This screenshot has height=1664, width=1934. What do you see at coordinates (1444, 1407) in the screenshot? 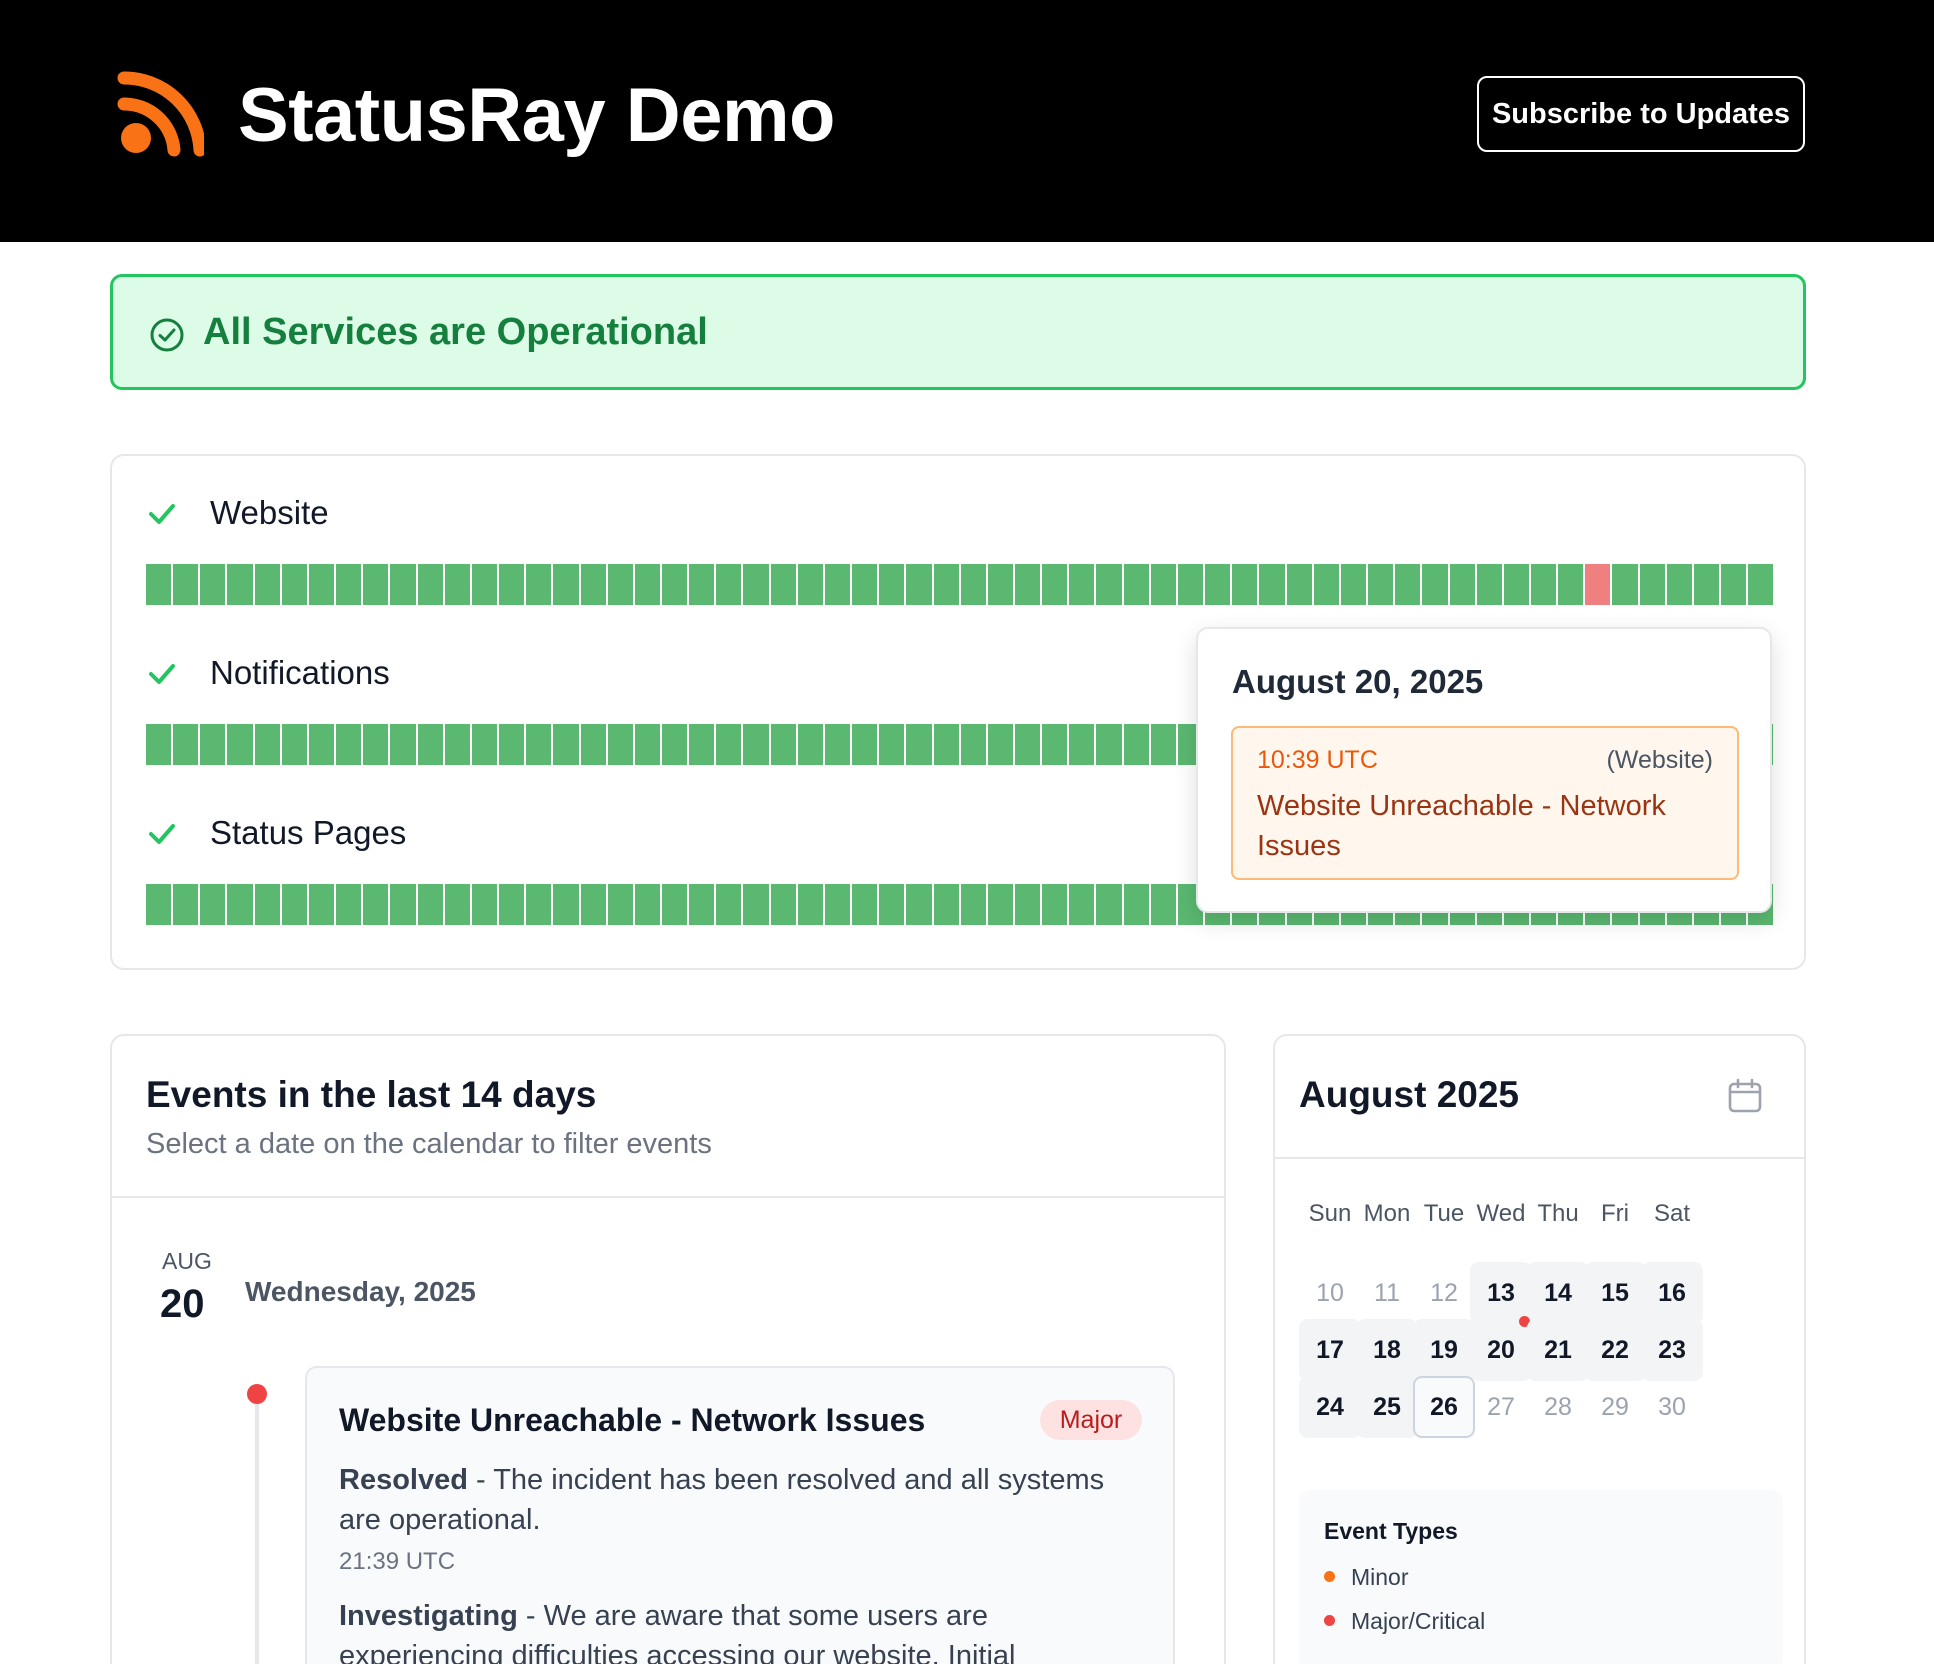
I see `calendar-day: 26` at bounding box center [1444, 1407].